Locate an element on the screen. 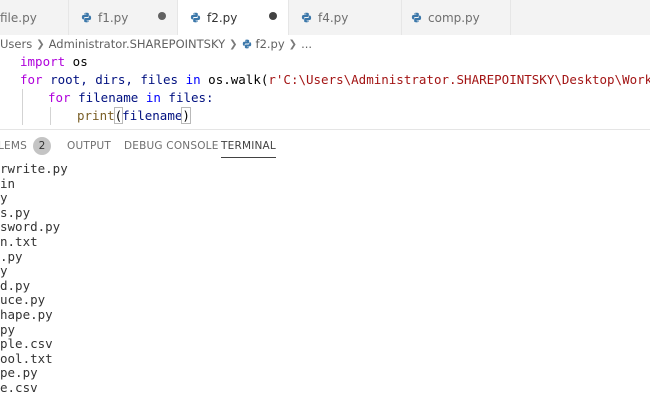 Image resolution: width=650 pixels, height=400 pixels. code-var: filename is located at coordinates (108, 97).